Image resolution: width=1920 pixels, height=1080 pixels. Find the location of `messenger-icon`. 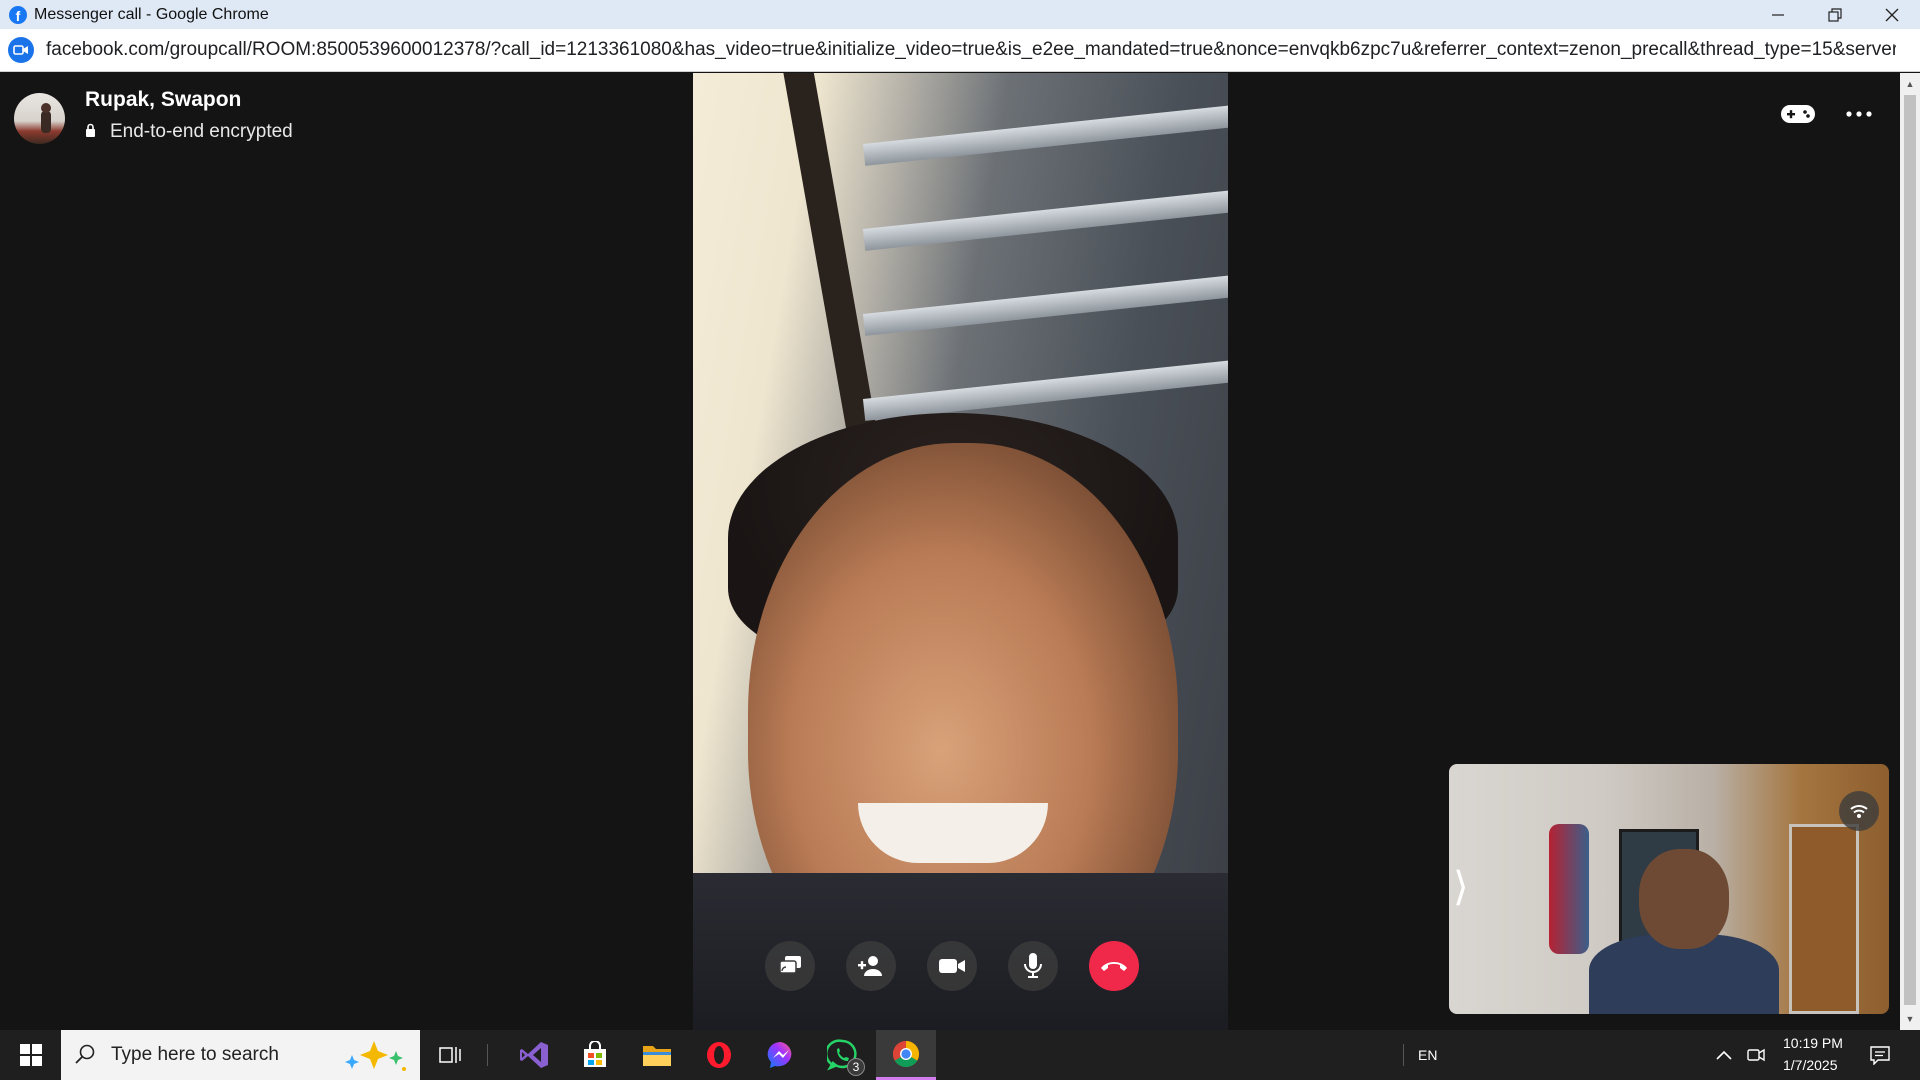

messenger-icon is located at coordinates (779, 1054).